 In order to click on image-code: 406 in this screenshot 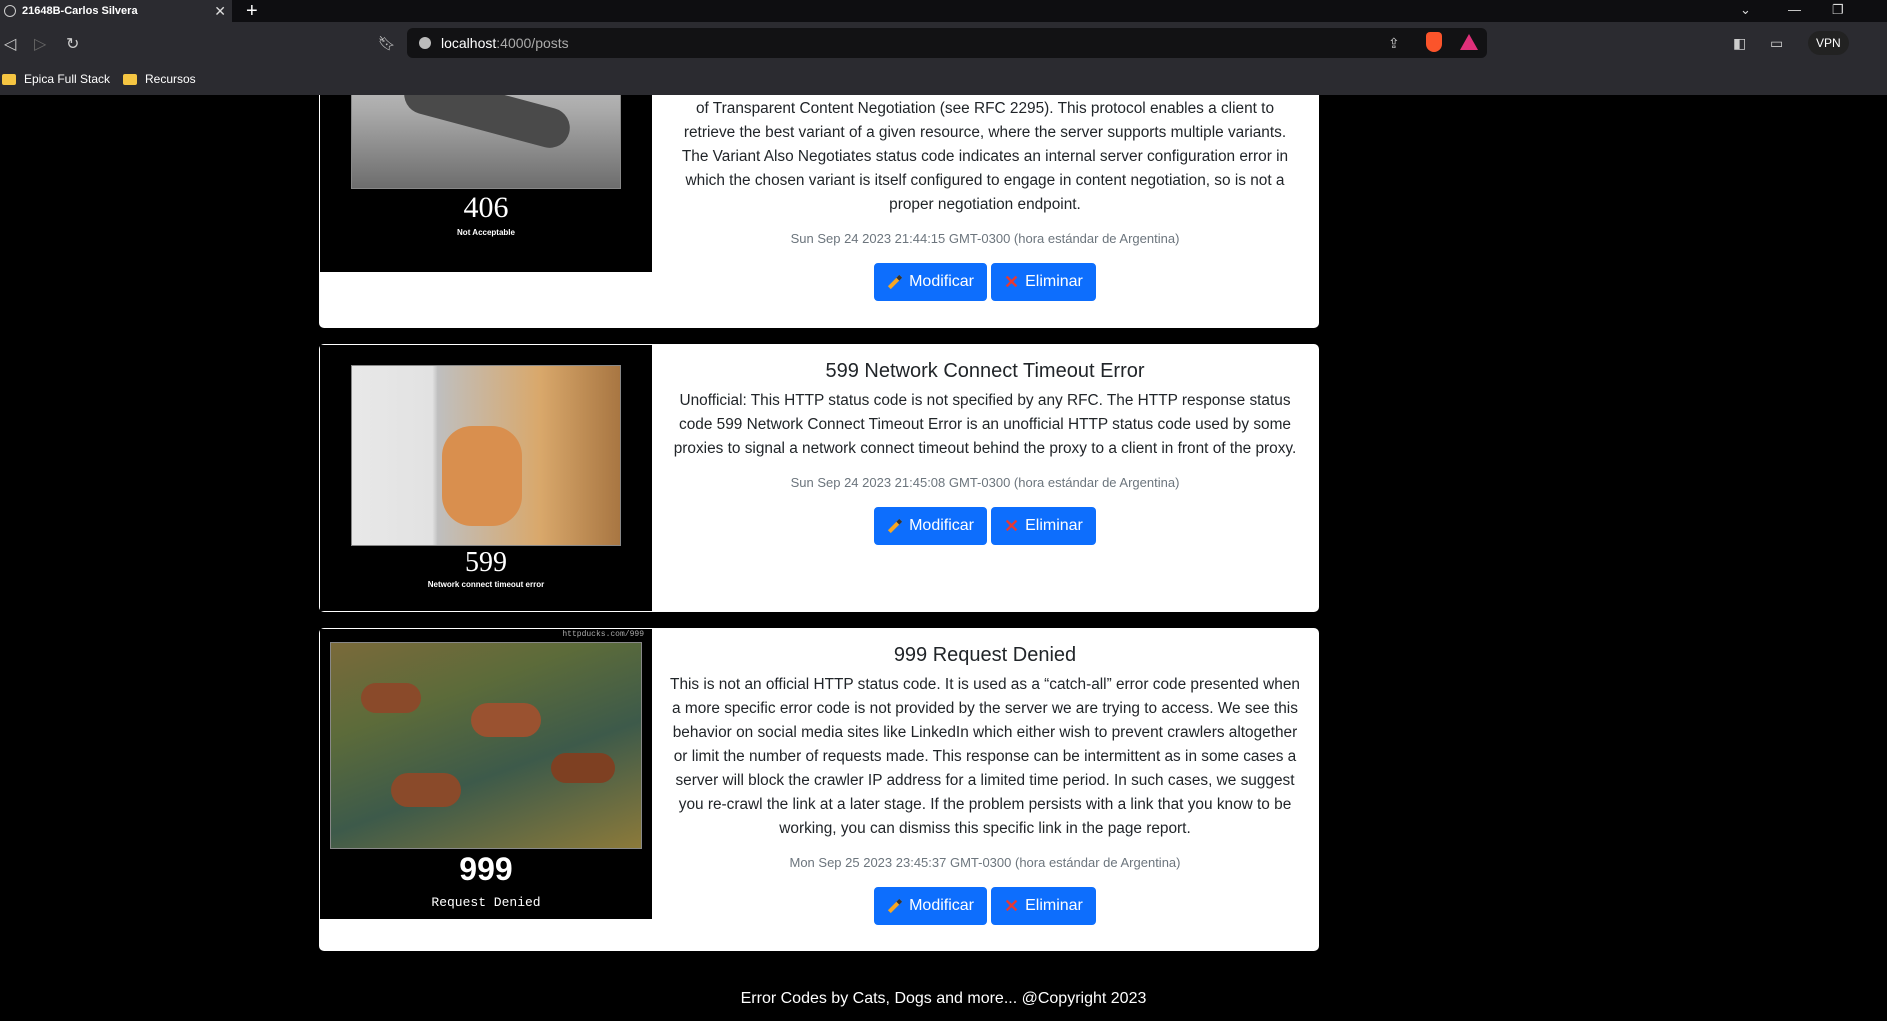, I will do `click(486, 207)`.